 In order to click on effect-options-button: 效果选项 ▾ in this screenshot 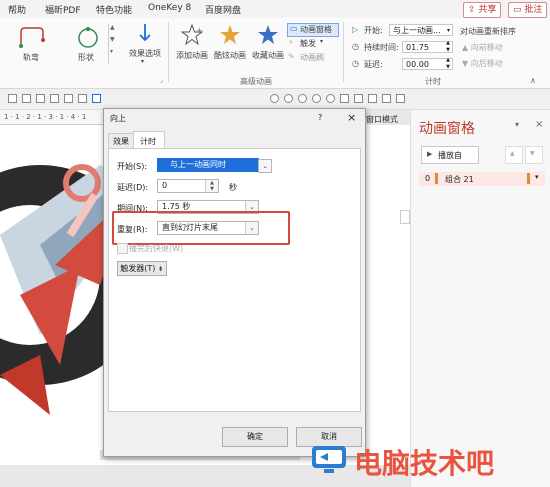, I will do `click(144, 45)`.